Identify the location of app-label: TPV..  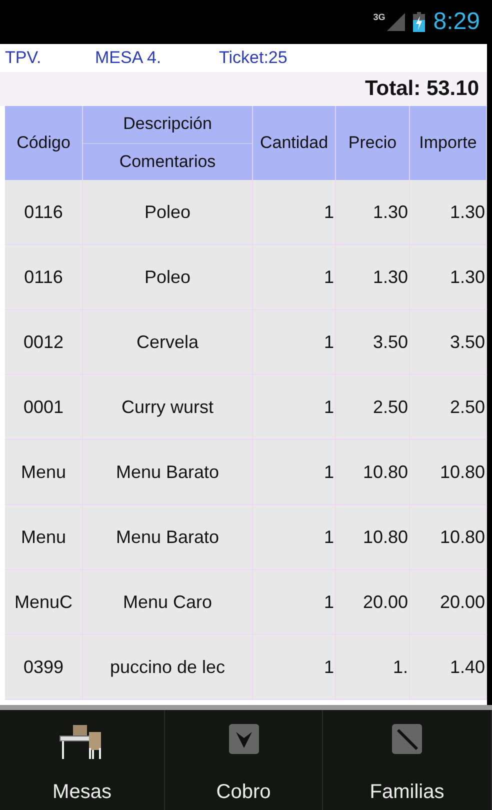
(23, 58).